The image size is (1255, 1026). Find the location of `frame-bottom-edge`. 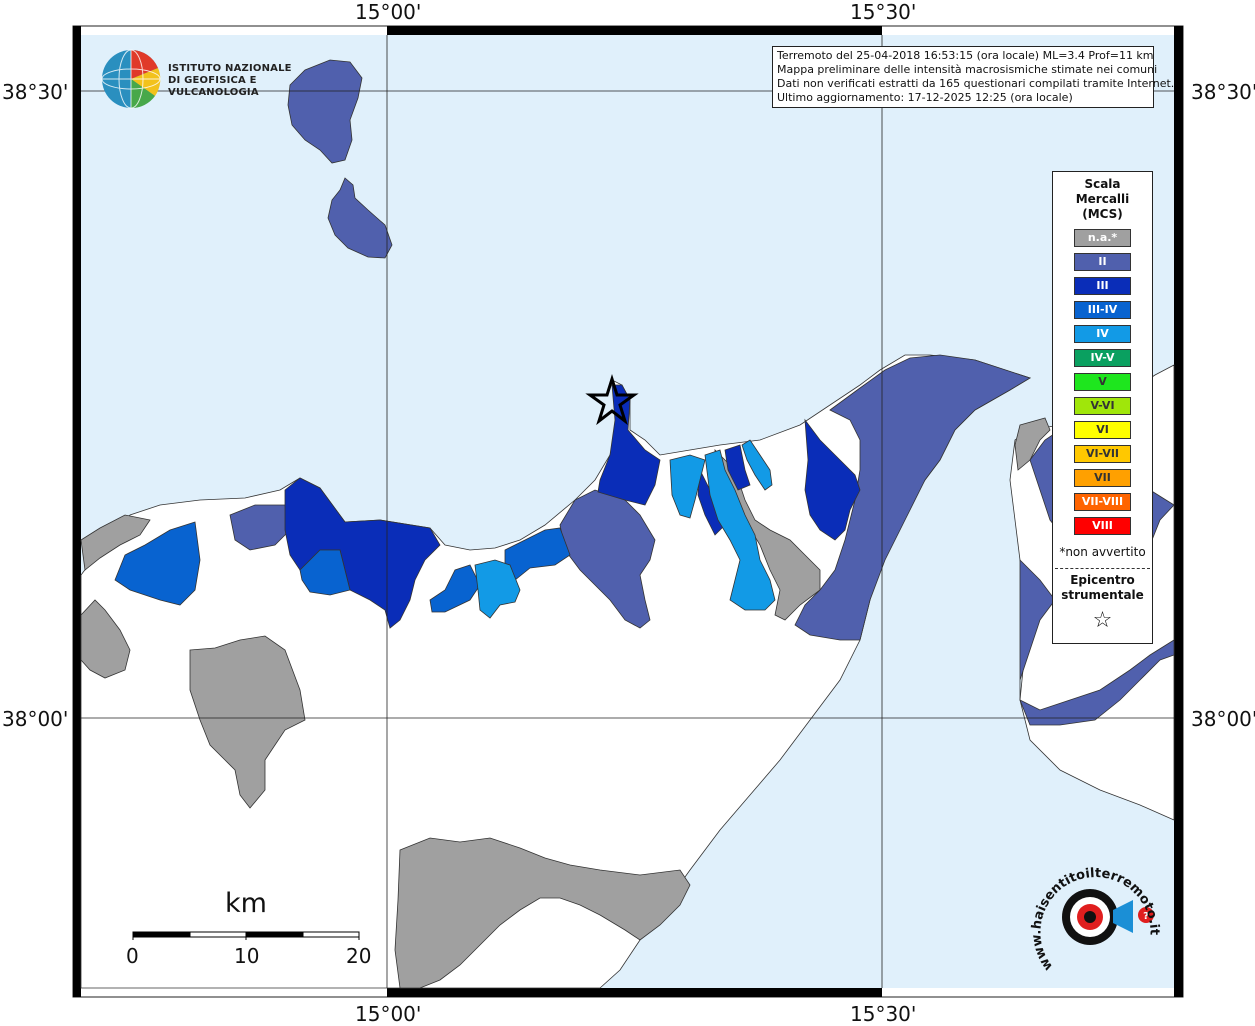

frame-bottom-edge is located at coordinates (634, 992).